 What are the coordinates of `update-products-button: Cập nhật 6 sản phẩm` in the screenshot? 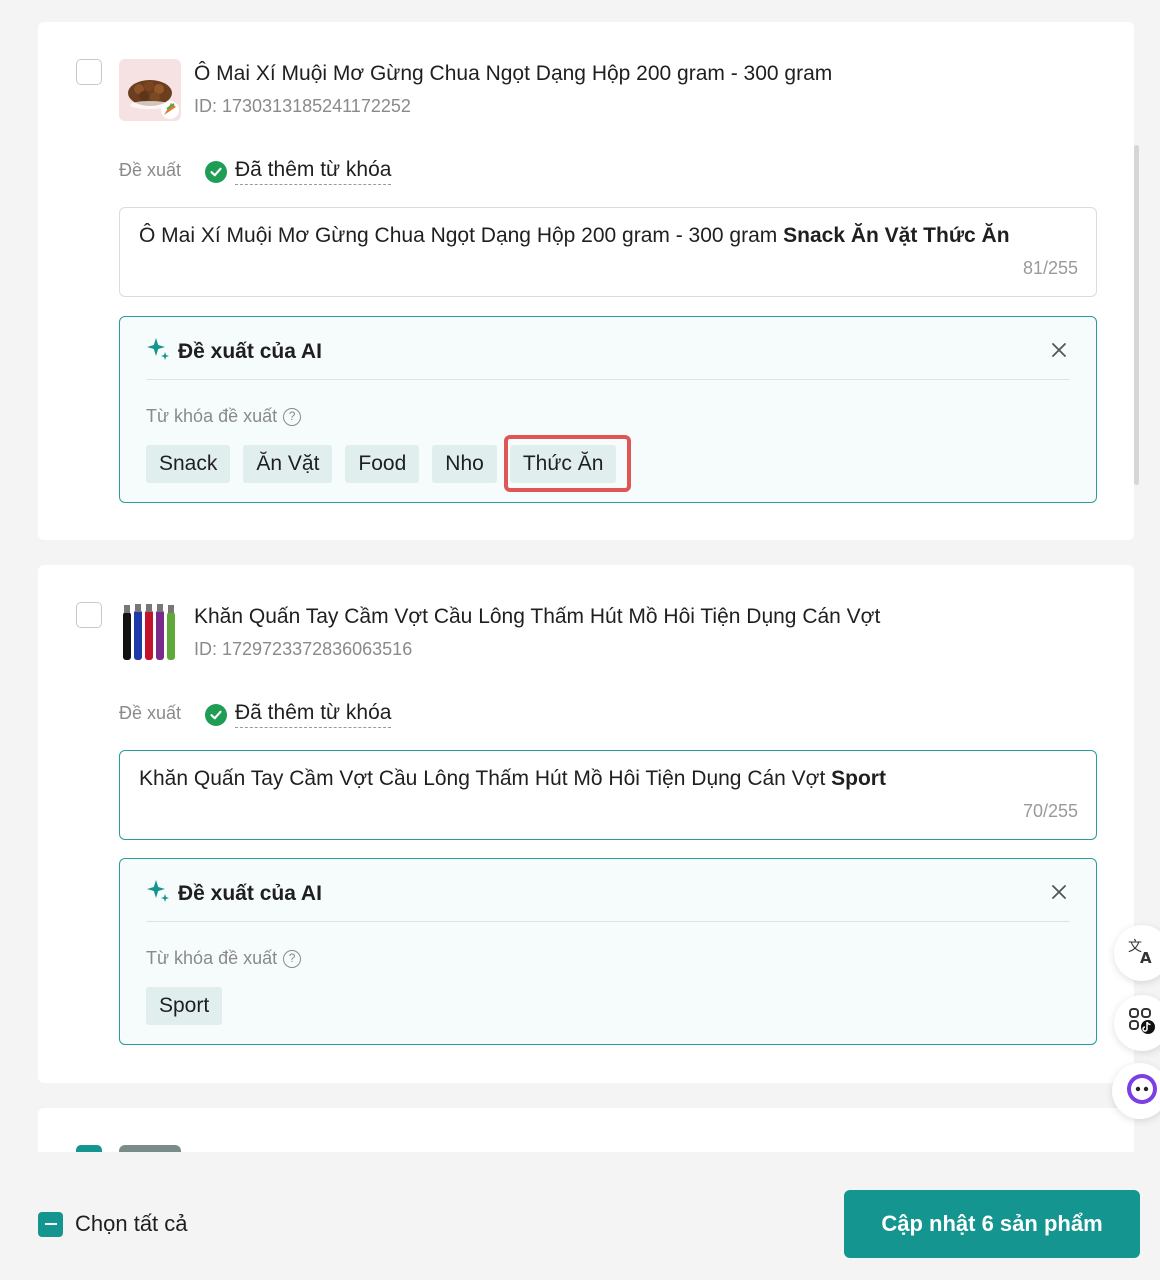 It's located at (992, 1224).